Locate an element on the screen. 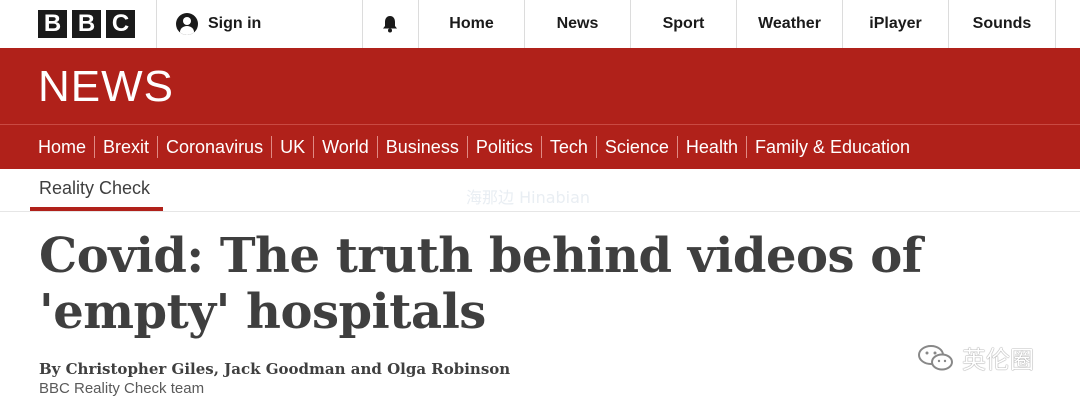 The height and width of the screenshot is (405, 1080). notifications-bell-icon is located at coordinates (390, 24).